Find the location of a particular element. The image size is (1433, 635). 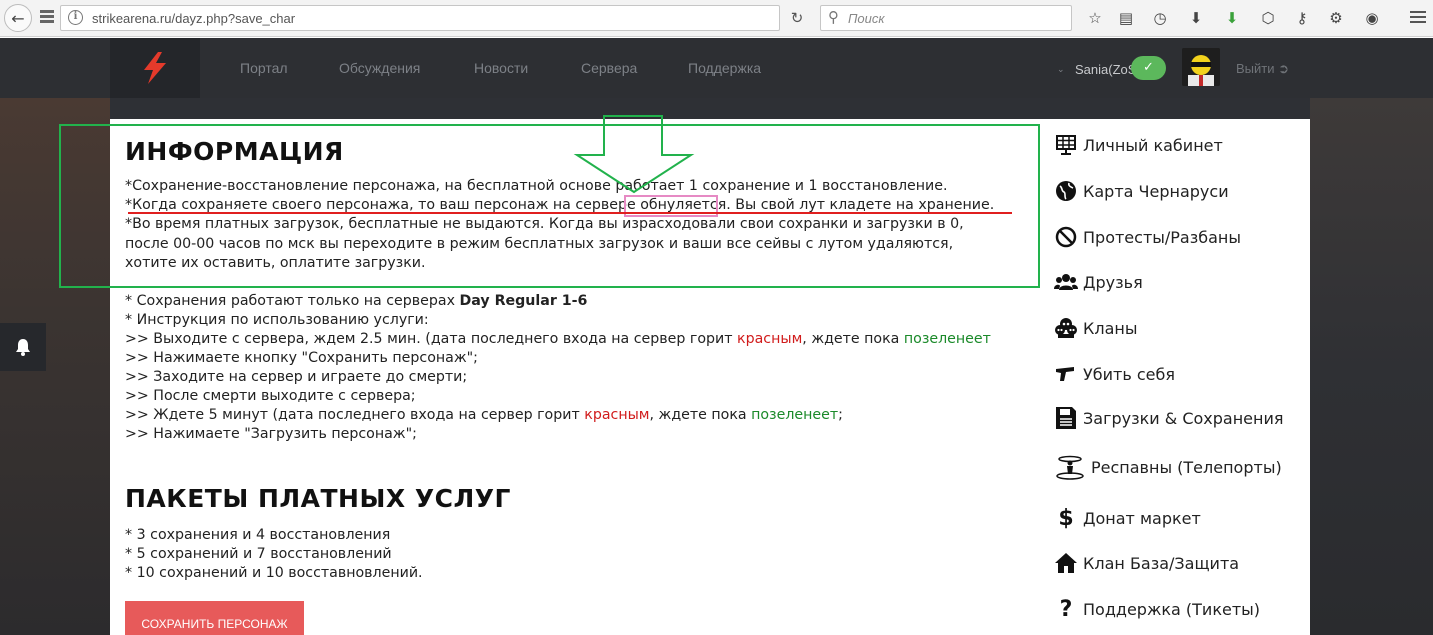

sidebar-item-respawns: Респавны (Телепорты) is located at coordinates (1168, 467).